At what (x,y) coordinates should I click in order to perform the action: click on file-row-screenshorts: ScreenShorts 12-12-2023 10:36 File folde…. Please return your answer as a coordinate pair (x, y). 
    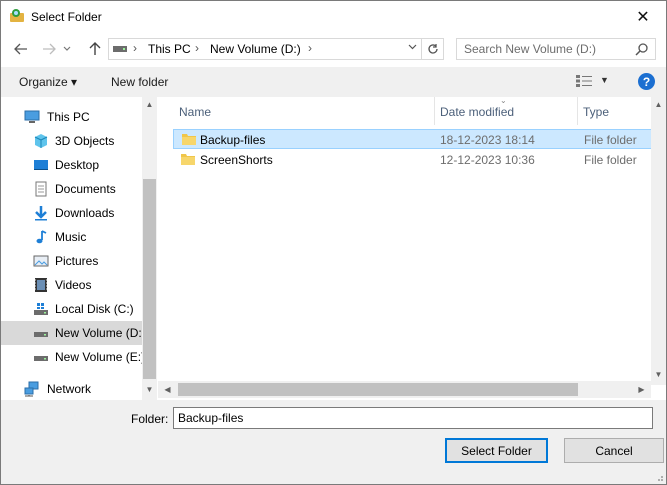
    Looking at the image, I should click on (413, 160).